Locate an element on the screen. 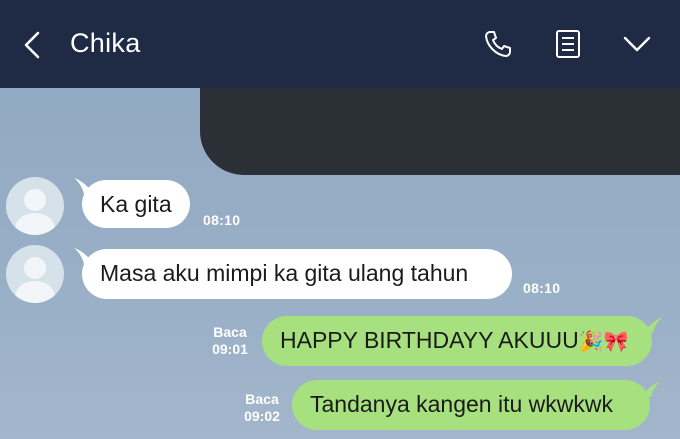 Image resolution: width=680 pixels, height=439 pixels. message-text: Ka gita is located at coordinates (136, 204).